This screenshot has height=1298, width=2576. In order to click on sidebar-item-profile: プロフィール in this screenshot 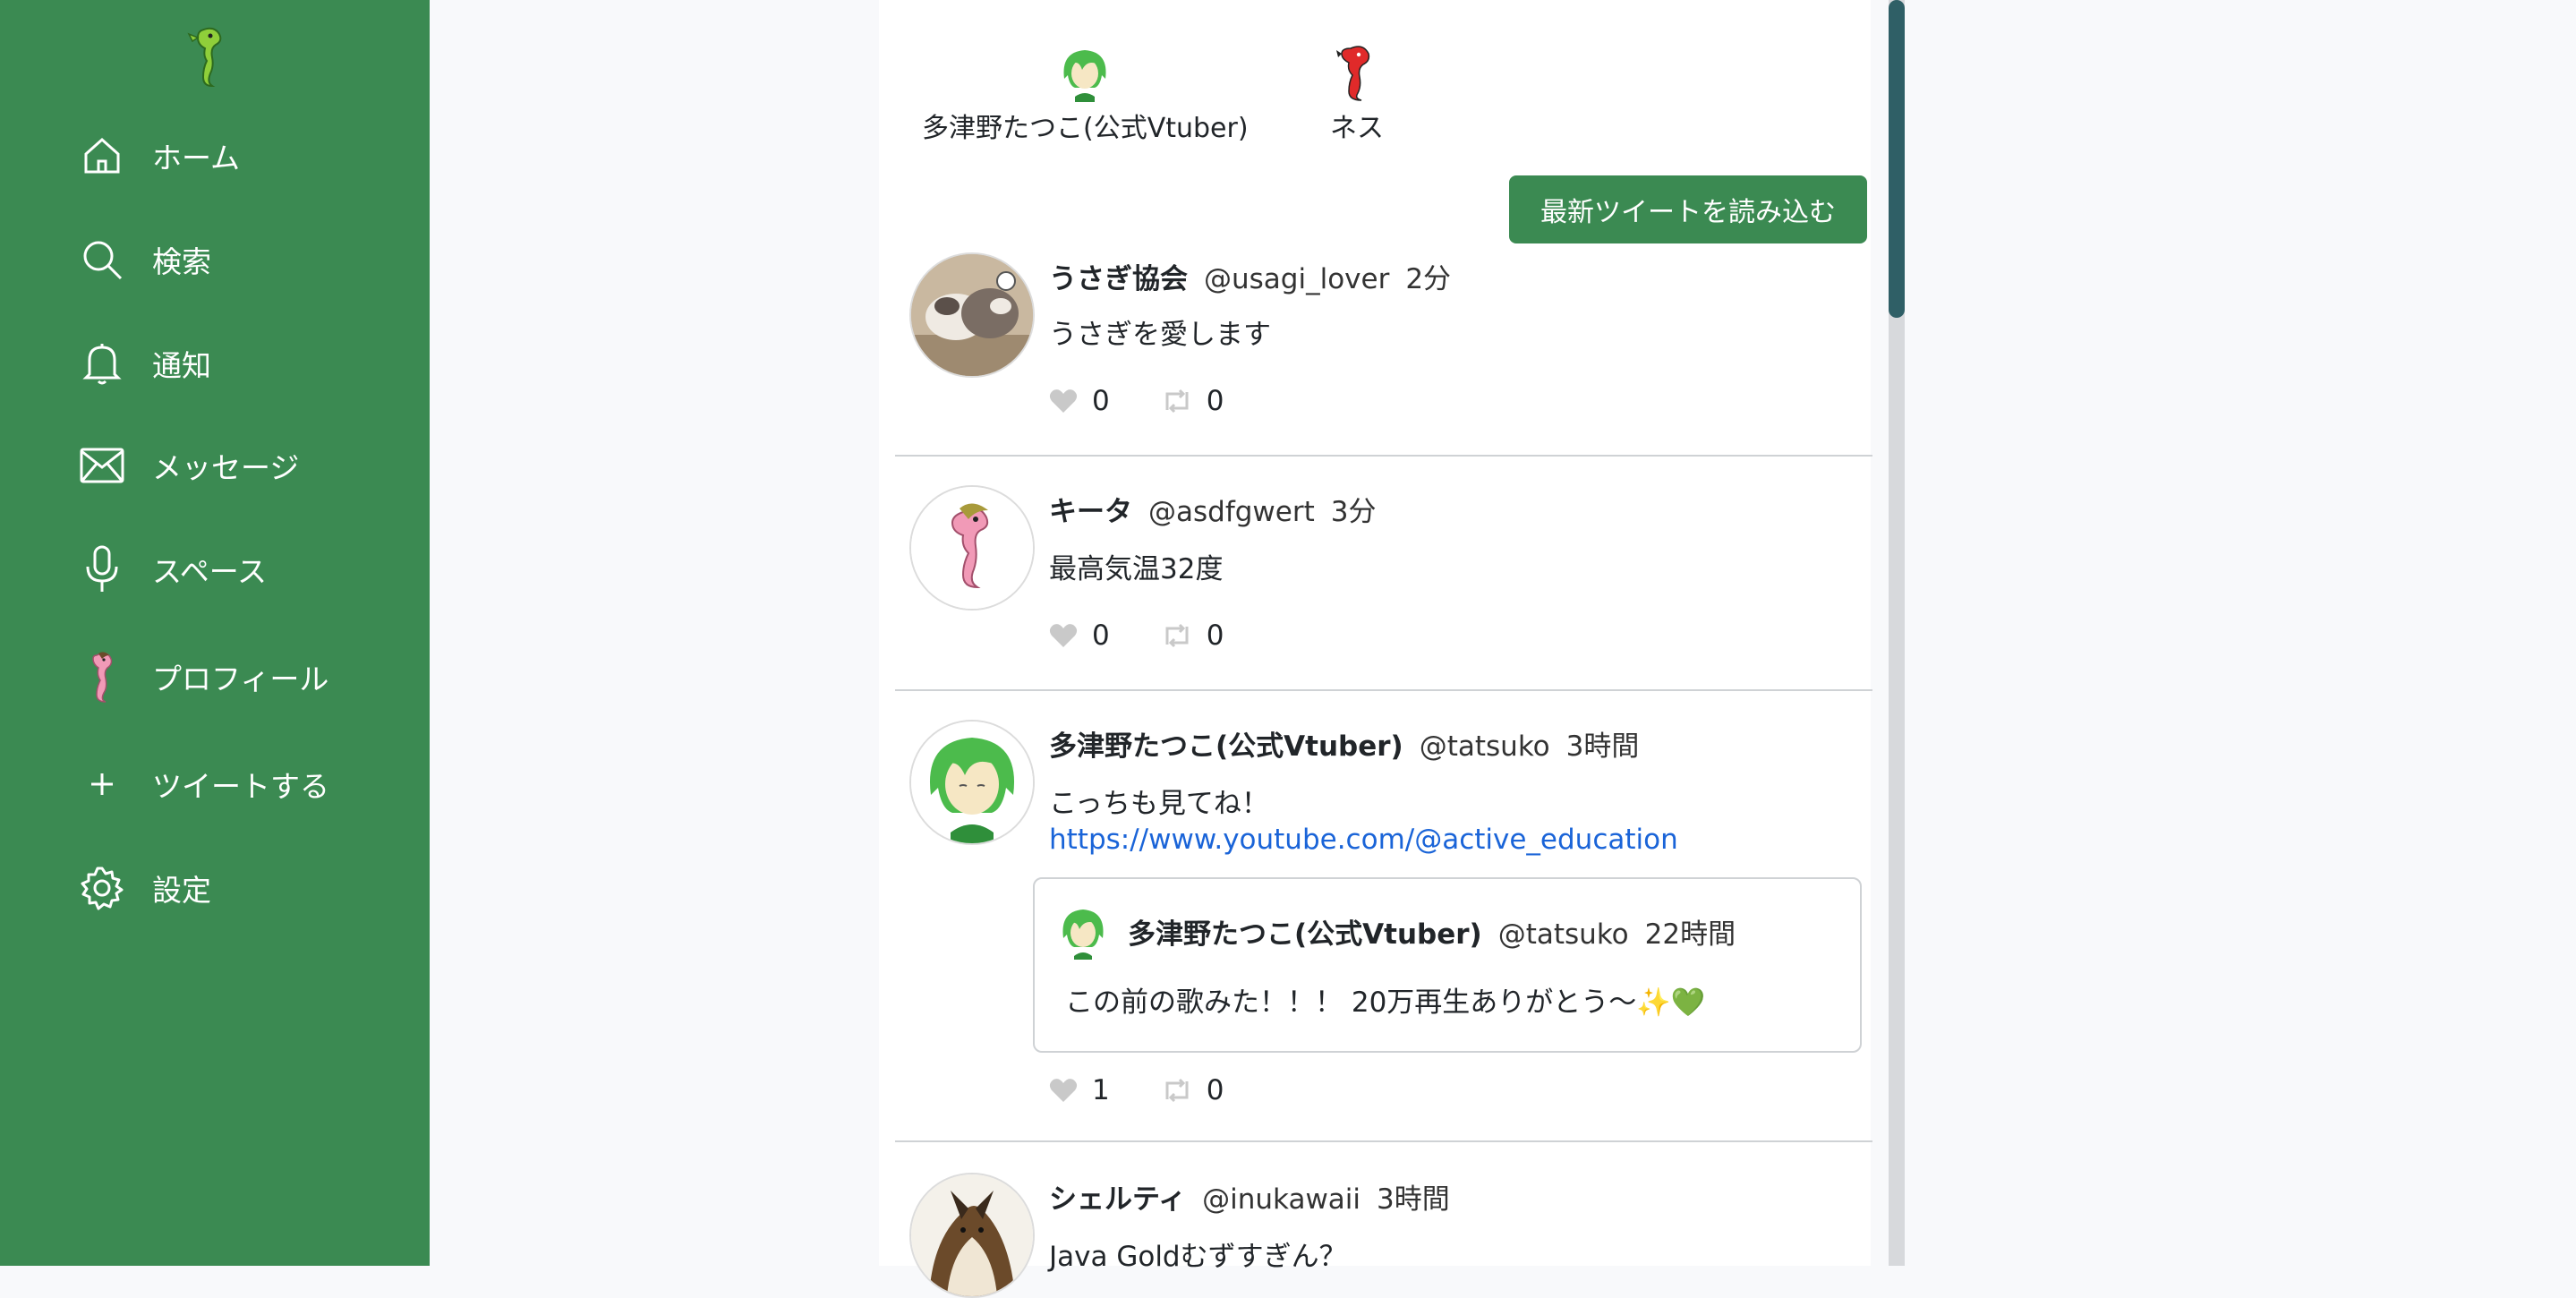, I will do `click(238, 677)`.